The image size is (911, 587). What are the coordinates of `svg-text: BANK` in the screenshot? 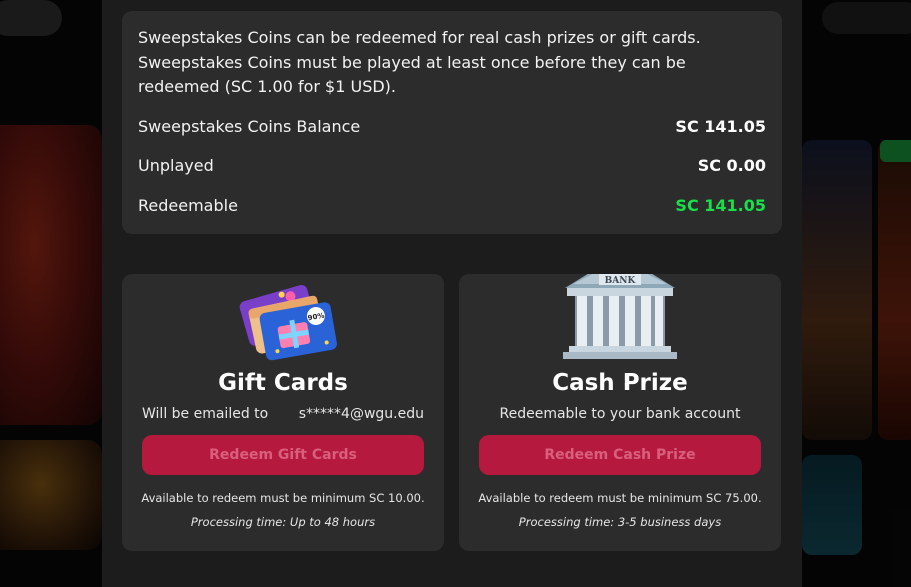 It's located at (621, 281).